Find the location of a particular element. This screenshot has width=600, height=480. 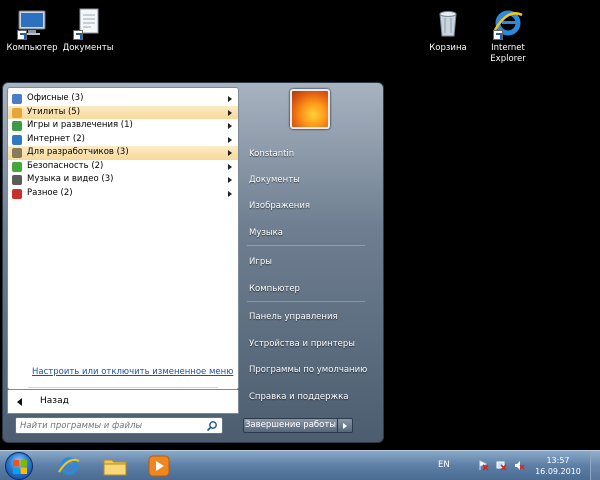

start-link-computer: Компьютер is located at coordinates (274, 289).